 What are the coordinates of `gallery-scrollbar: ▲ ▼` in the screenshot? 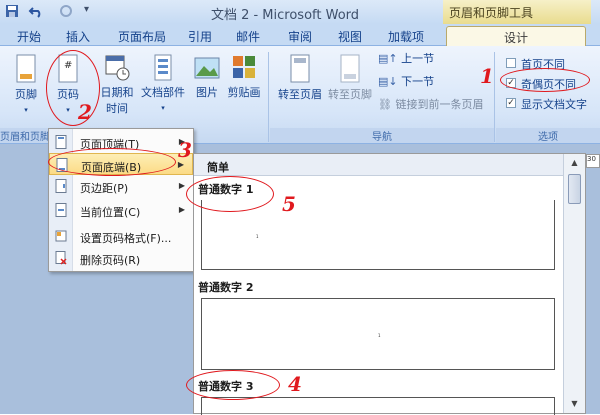 It's located at (574, 283).